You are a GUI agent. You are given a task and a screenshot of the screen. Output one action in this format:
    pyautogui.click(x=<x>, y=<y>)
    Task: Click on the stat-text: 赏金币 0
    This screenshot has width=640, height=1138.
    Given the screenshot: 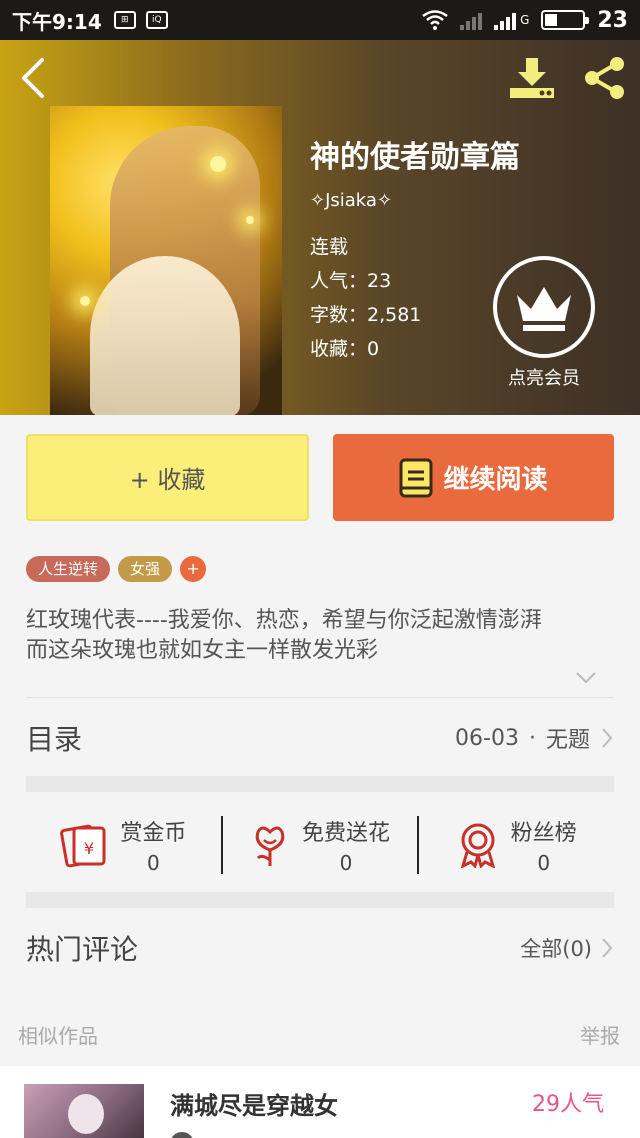 What is the action you would take?
    pyautogui.click(x=153, y=845)
    